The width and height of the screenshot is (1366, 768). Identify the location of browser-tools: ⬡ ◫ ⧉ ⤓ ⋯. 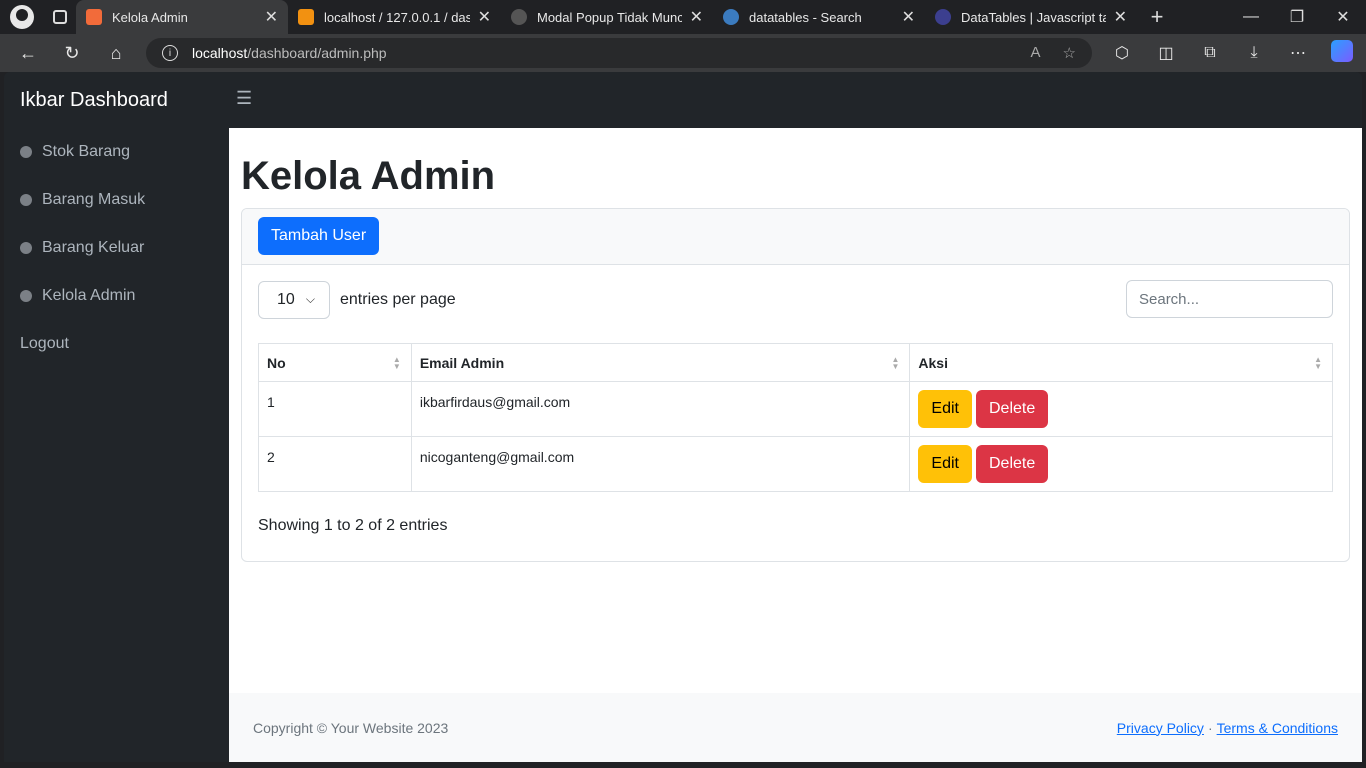
(1232, 53).